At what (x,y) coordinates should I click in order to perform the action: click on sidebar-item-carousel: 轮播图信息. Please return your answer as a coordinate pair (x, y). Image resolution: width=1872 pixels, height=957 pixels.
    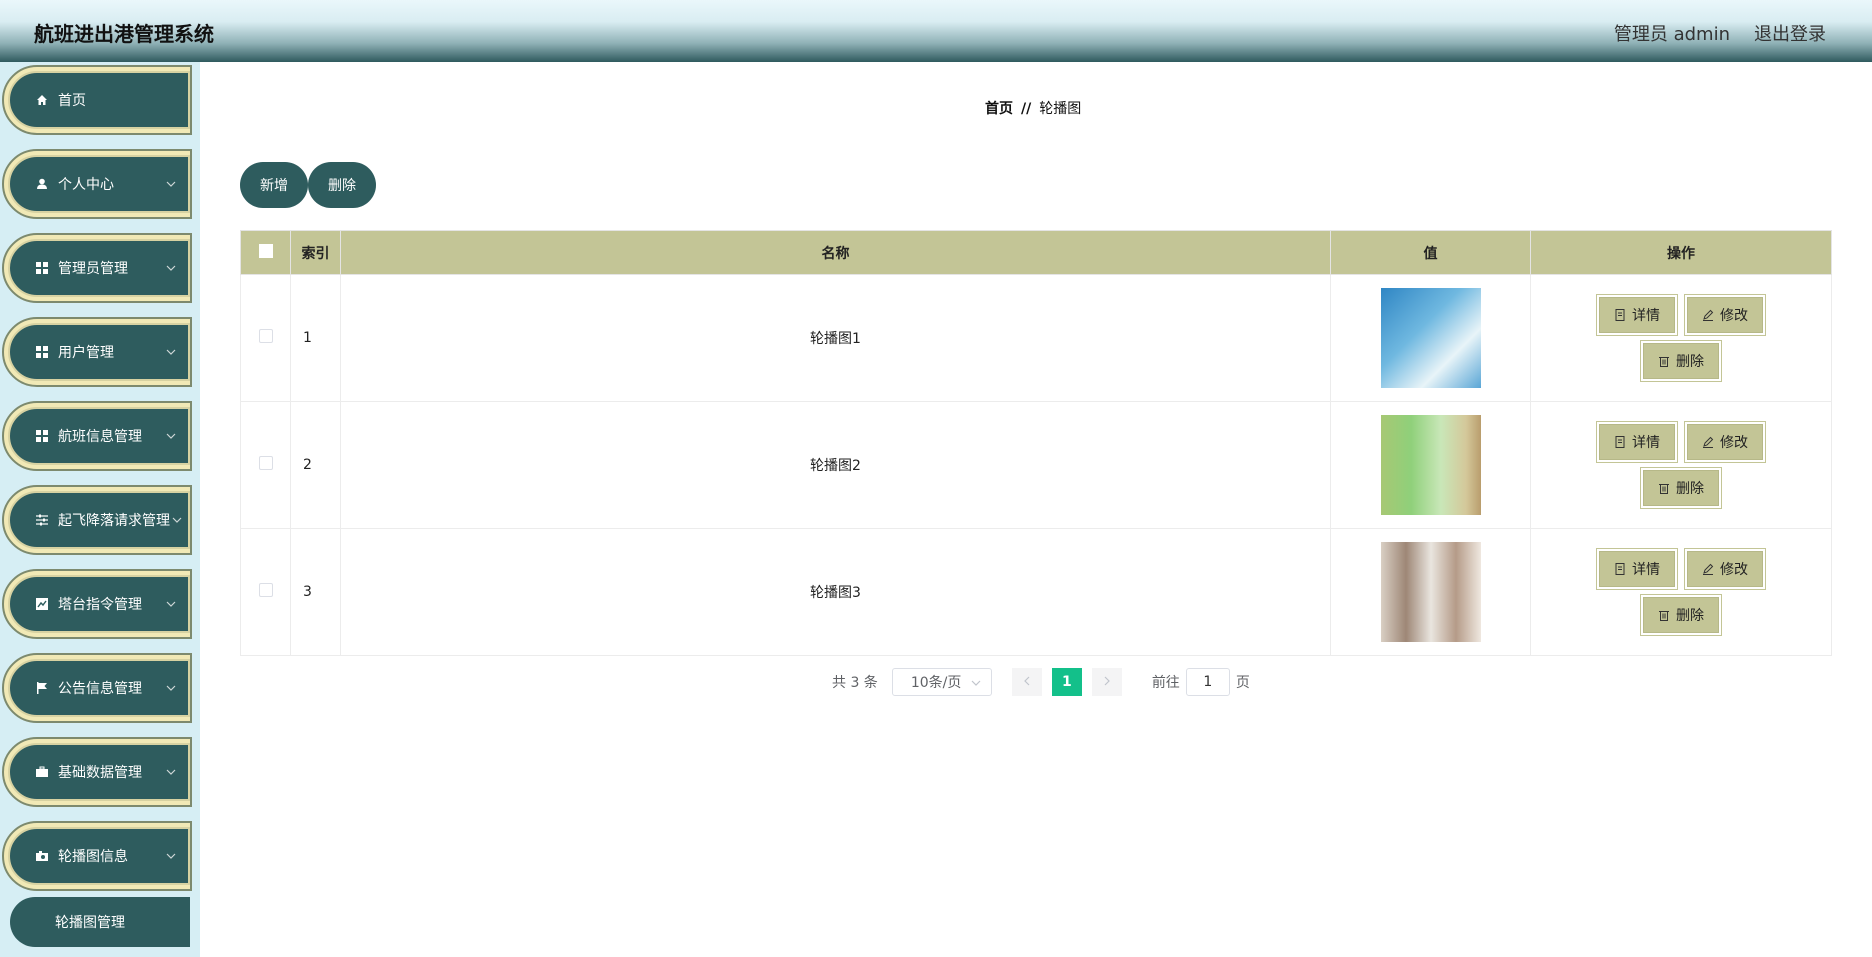
    Looking at the image, I should click on (97, 856).